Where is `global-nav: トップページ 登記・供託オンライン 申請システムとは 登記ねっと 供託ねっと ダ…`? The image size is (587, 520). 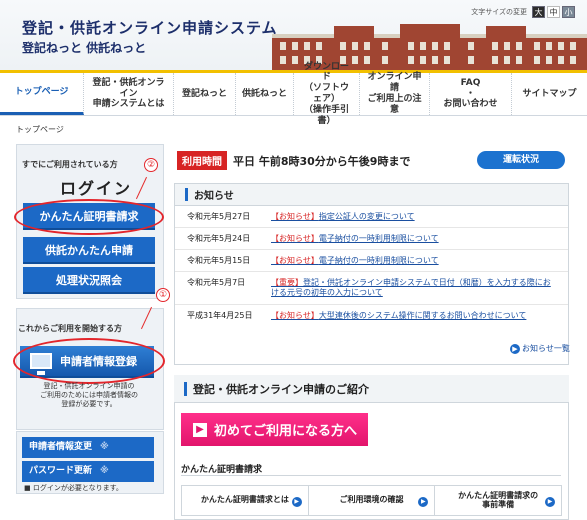
global-nav: トップページ 登記・供託オンライン 申請システムとは 登記ねっと 供託ねっと ダ… is located at coordinates (293, 94).